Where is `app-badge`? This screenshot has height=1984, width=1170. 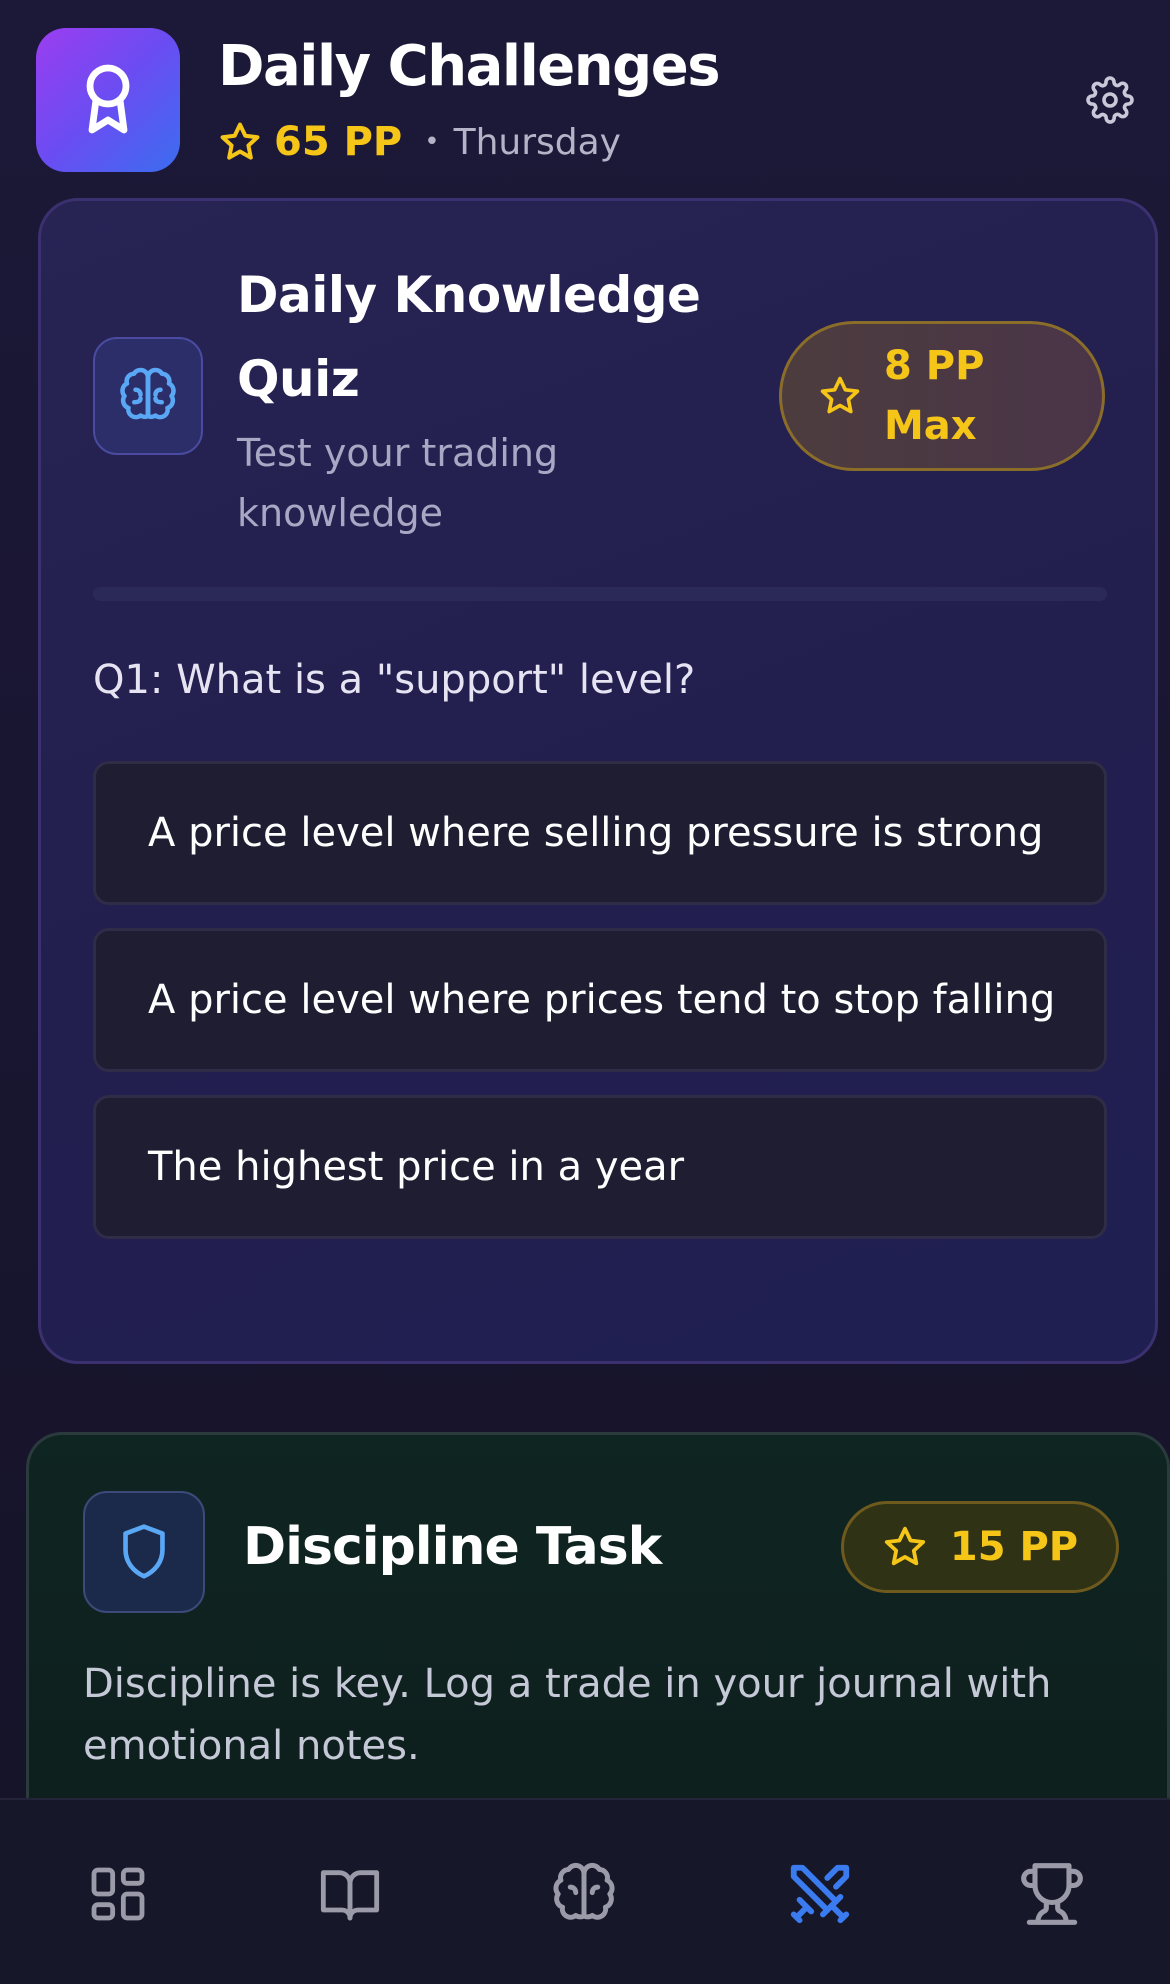
app-badge is located at coordinates (108, 100).